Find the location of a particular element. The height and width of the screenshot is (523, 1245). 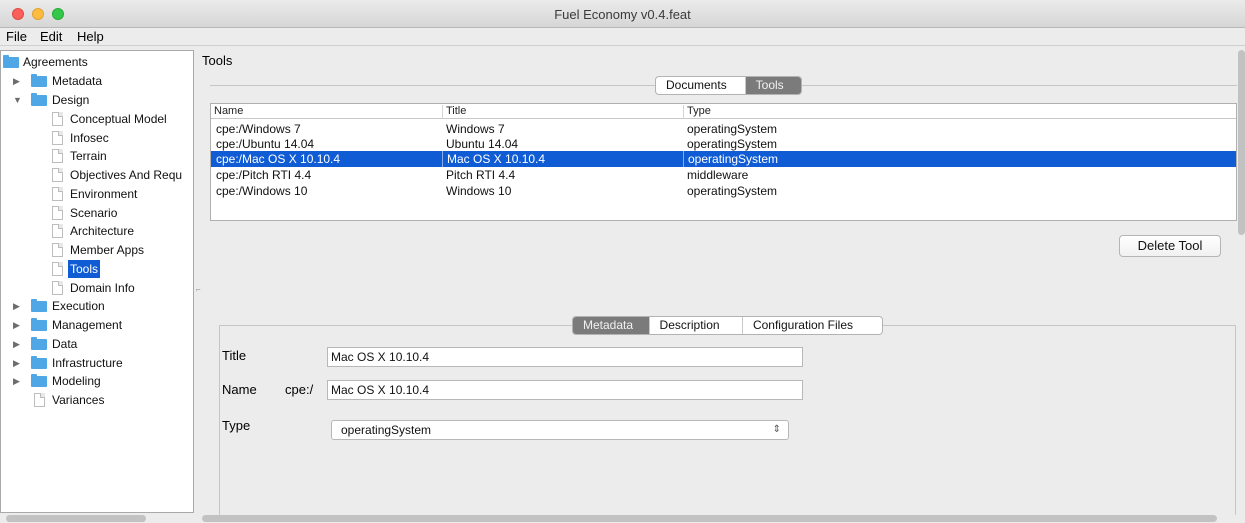

tree-item-member-apps: Member Apps is located at coordinates (97, 250).